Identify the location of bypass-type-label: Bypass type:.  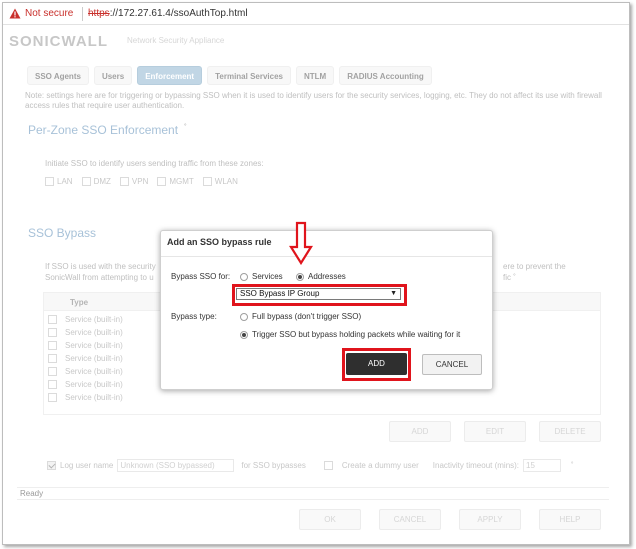
(194, 316).